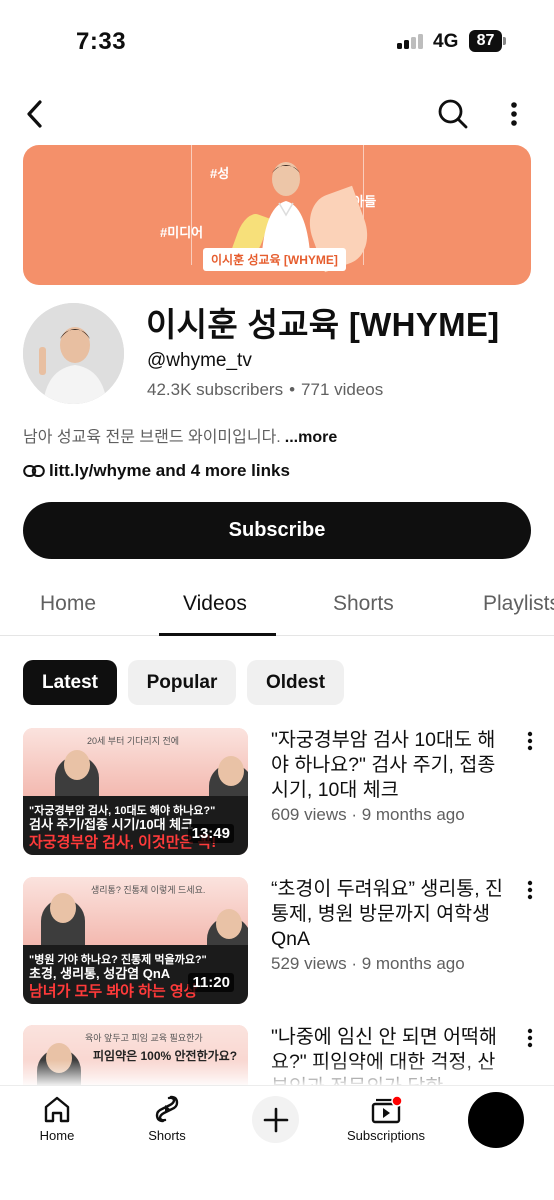  I want to click on tab-home: Home, so click(68, 604).